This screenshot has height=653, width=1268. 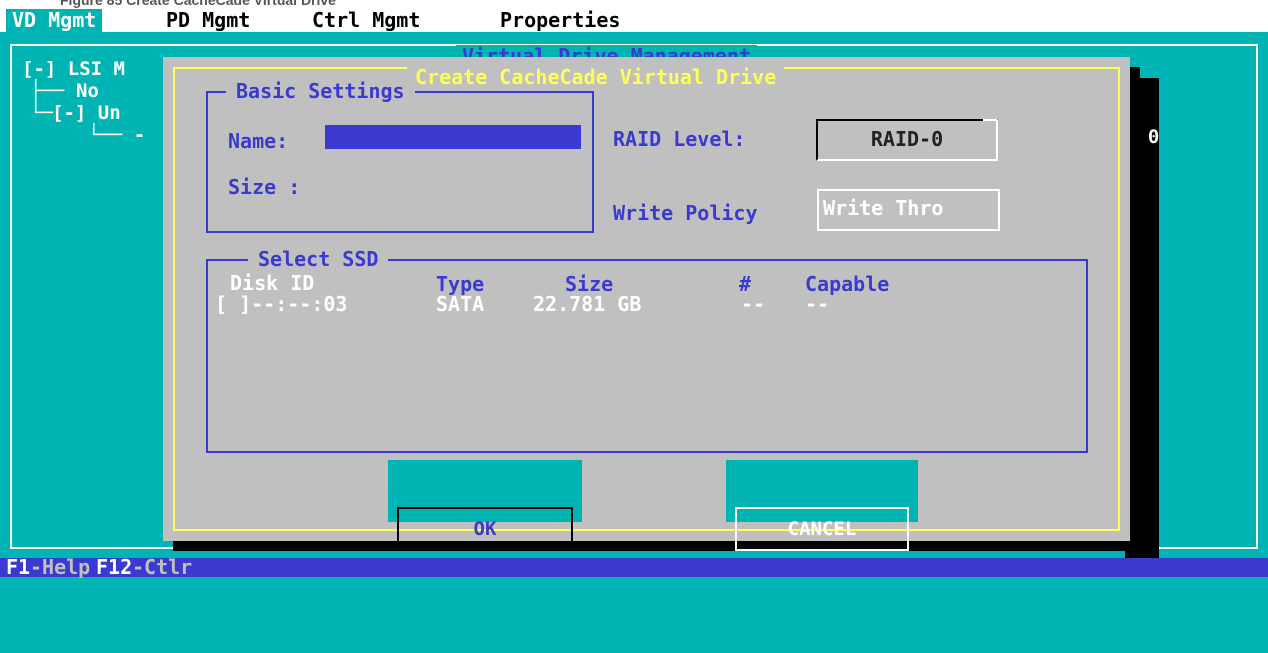 What do you see at coordinates (18, 567) in the screenshot?
I see `f1-key: F1` at bounding box center [18, 567].